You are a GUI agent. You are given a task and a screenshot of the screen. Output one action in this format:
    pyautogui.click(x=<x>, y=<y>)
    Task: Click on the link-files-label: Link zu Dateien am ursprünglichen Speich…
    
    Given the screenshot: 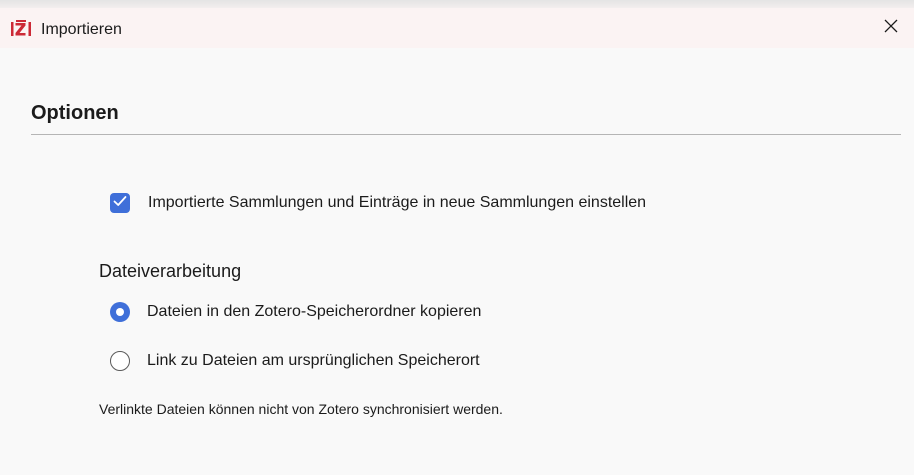 What is the action you would take?
    pyautogui.click(x=313, y=360)
    